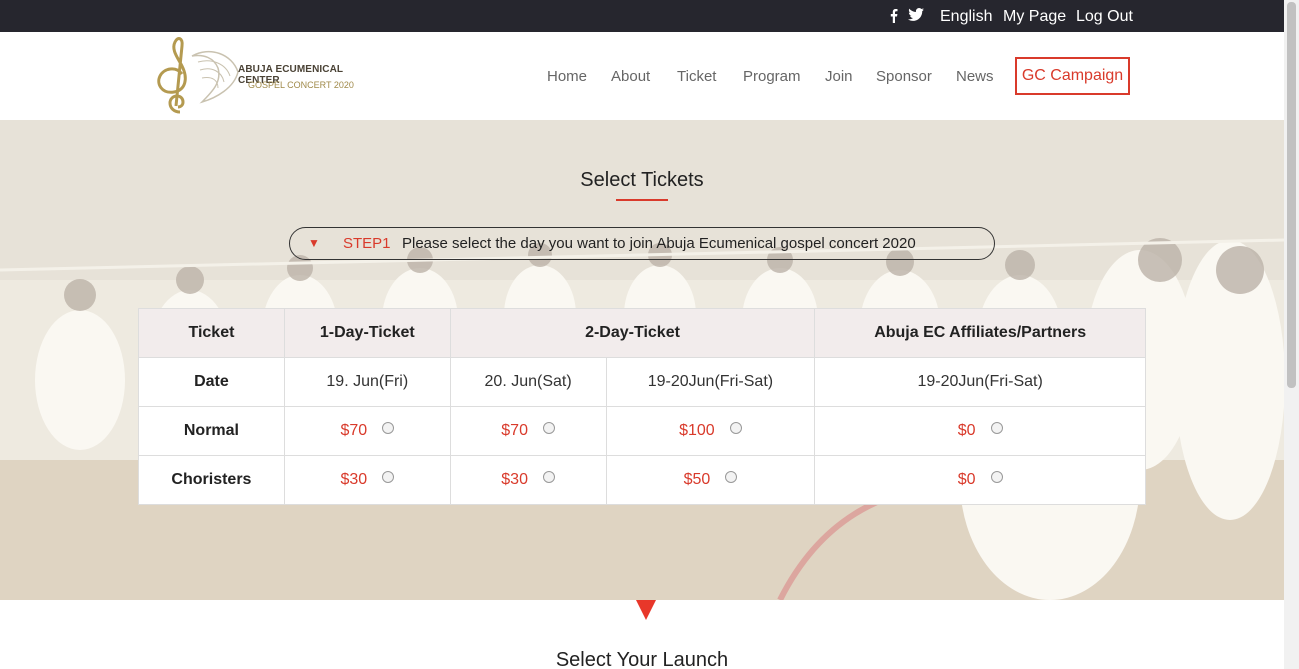  I want to click on page-title: Select Tickets, so click(642, 180).